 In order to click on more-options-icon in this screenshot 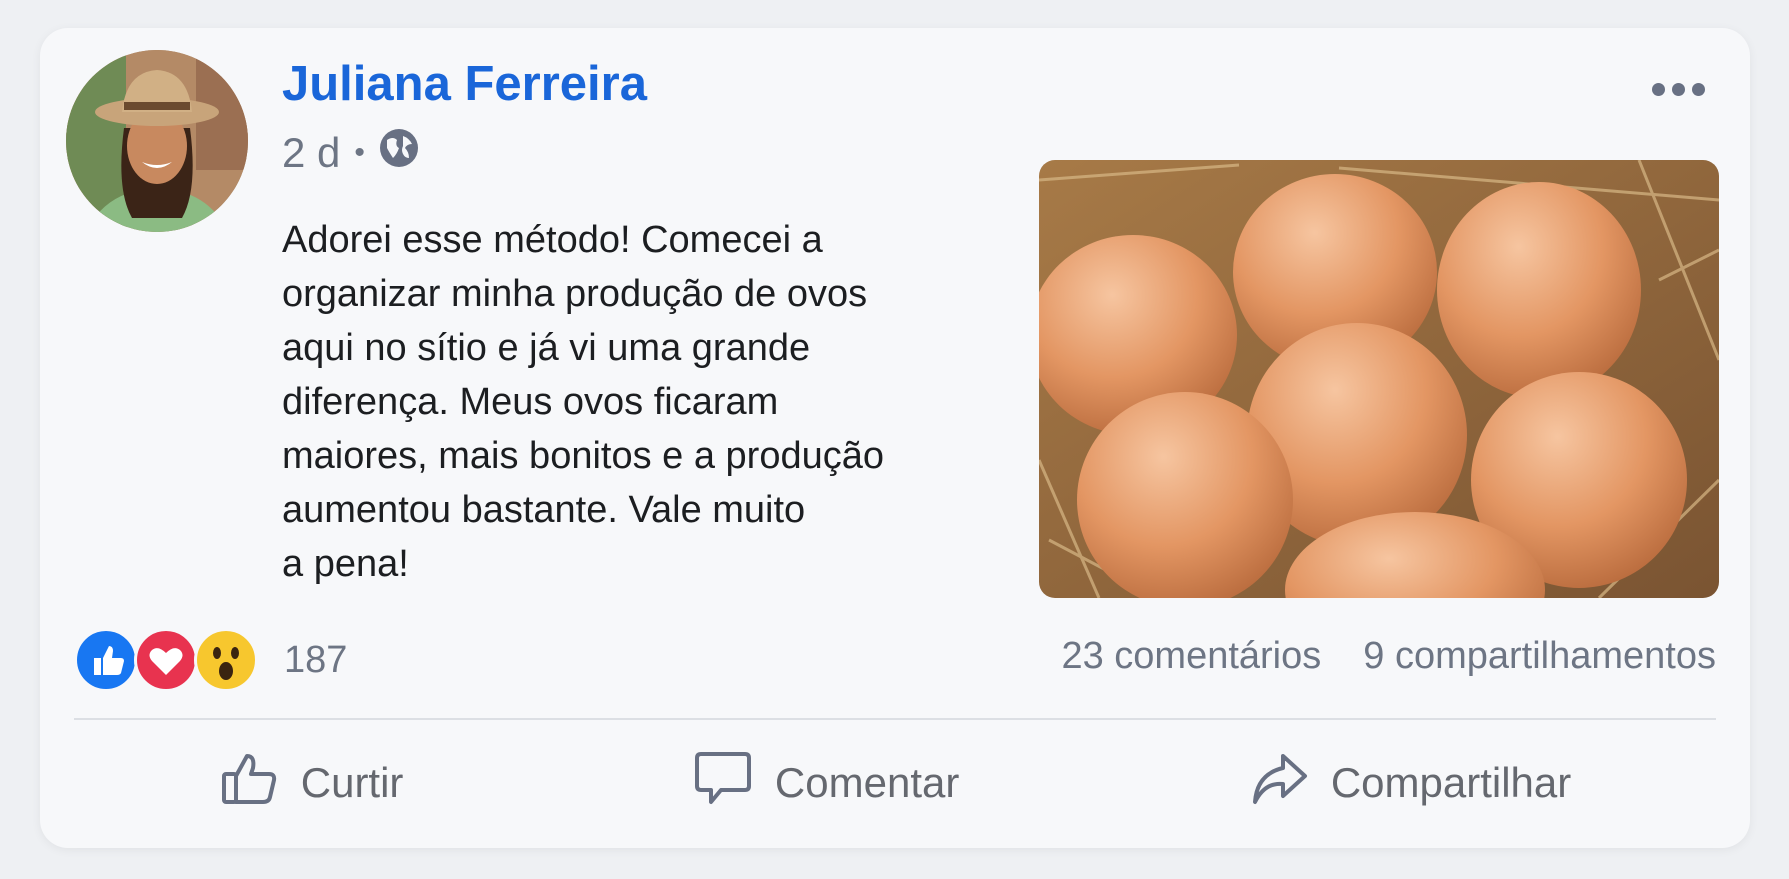, I will do `click(1682, 89)`.